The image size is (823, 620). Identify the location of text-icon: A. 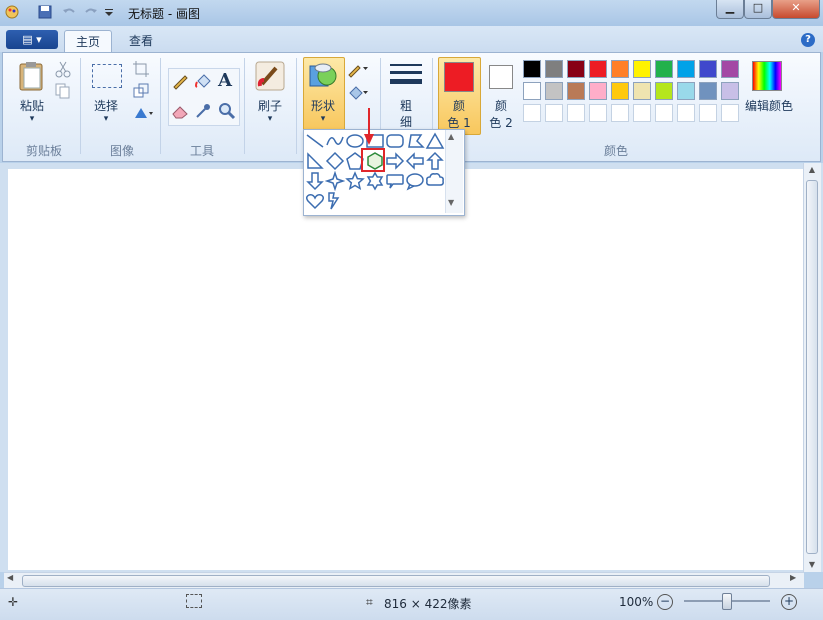
(227, 80).